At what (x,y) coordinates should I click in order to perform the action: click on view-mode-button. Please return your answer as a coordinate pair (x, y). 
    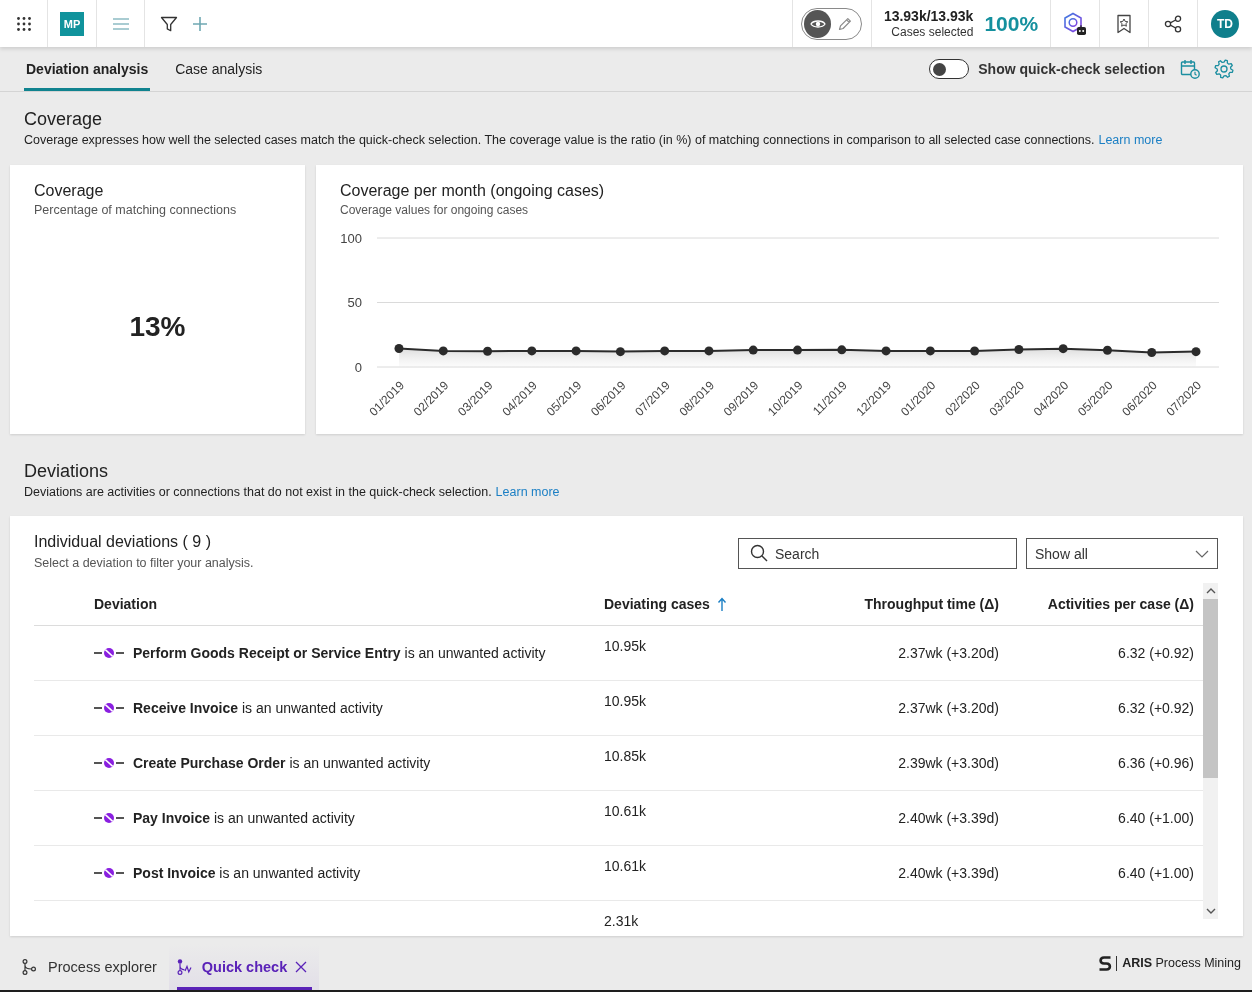
    Looking at the image, I should click on (817, 23).